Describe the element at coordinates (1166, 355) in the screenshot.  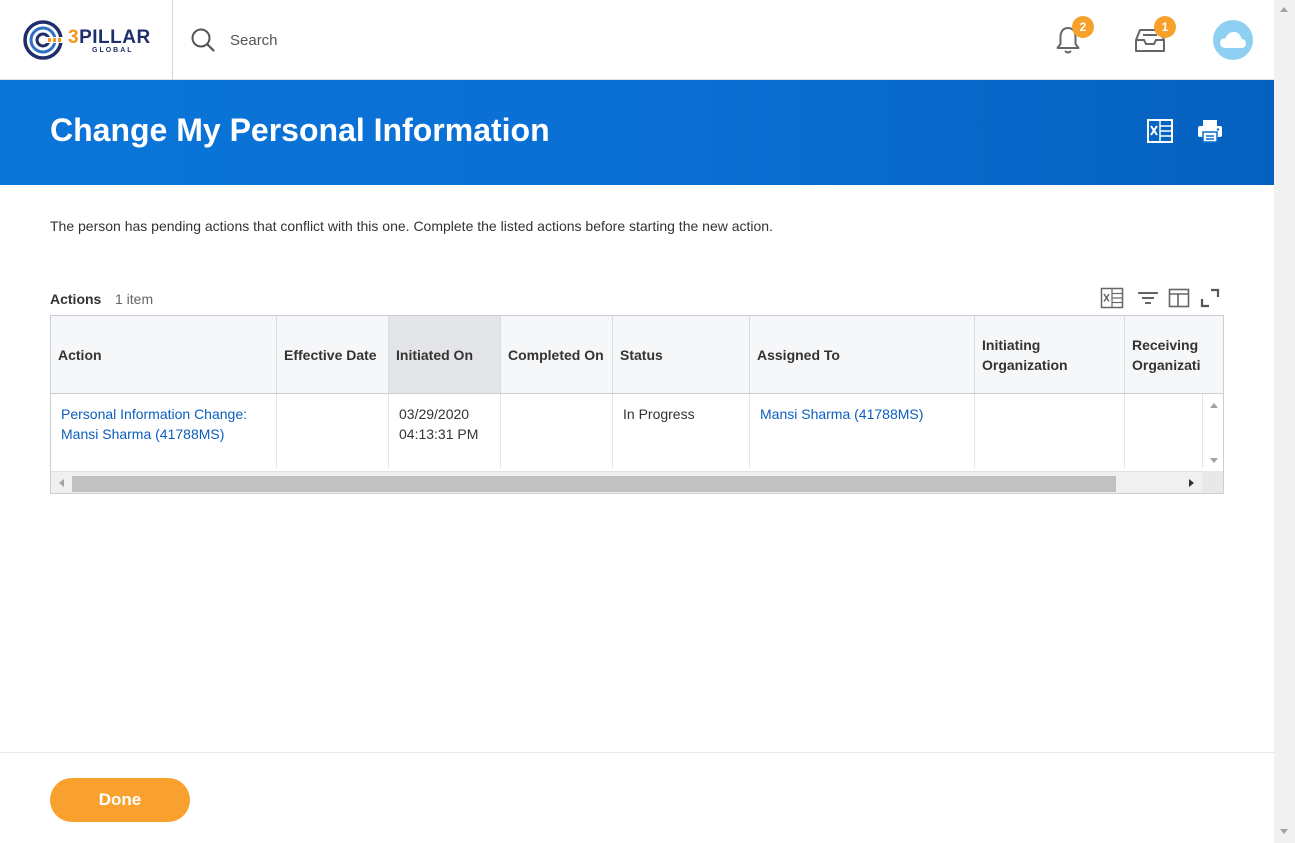
I see `column-label: Receiving Organizati` at that location.